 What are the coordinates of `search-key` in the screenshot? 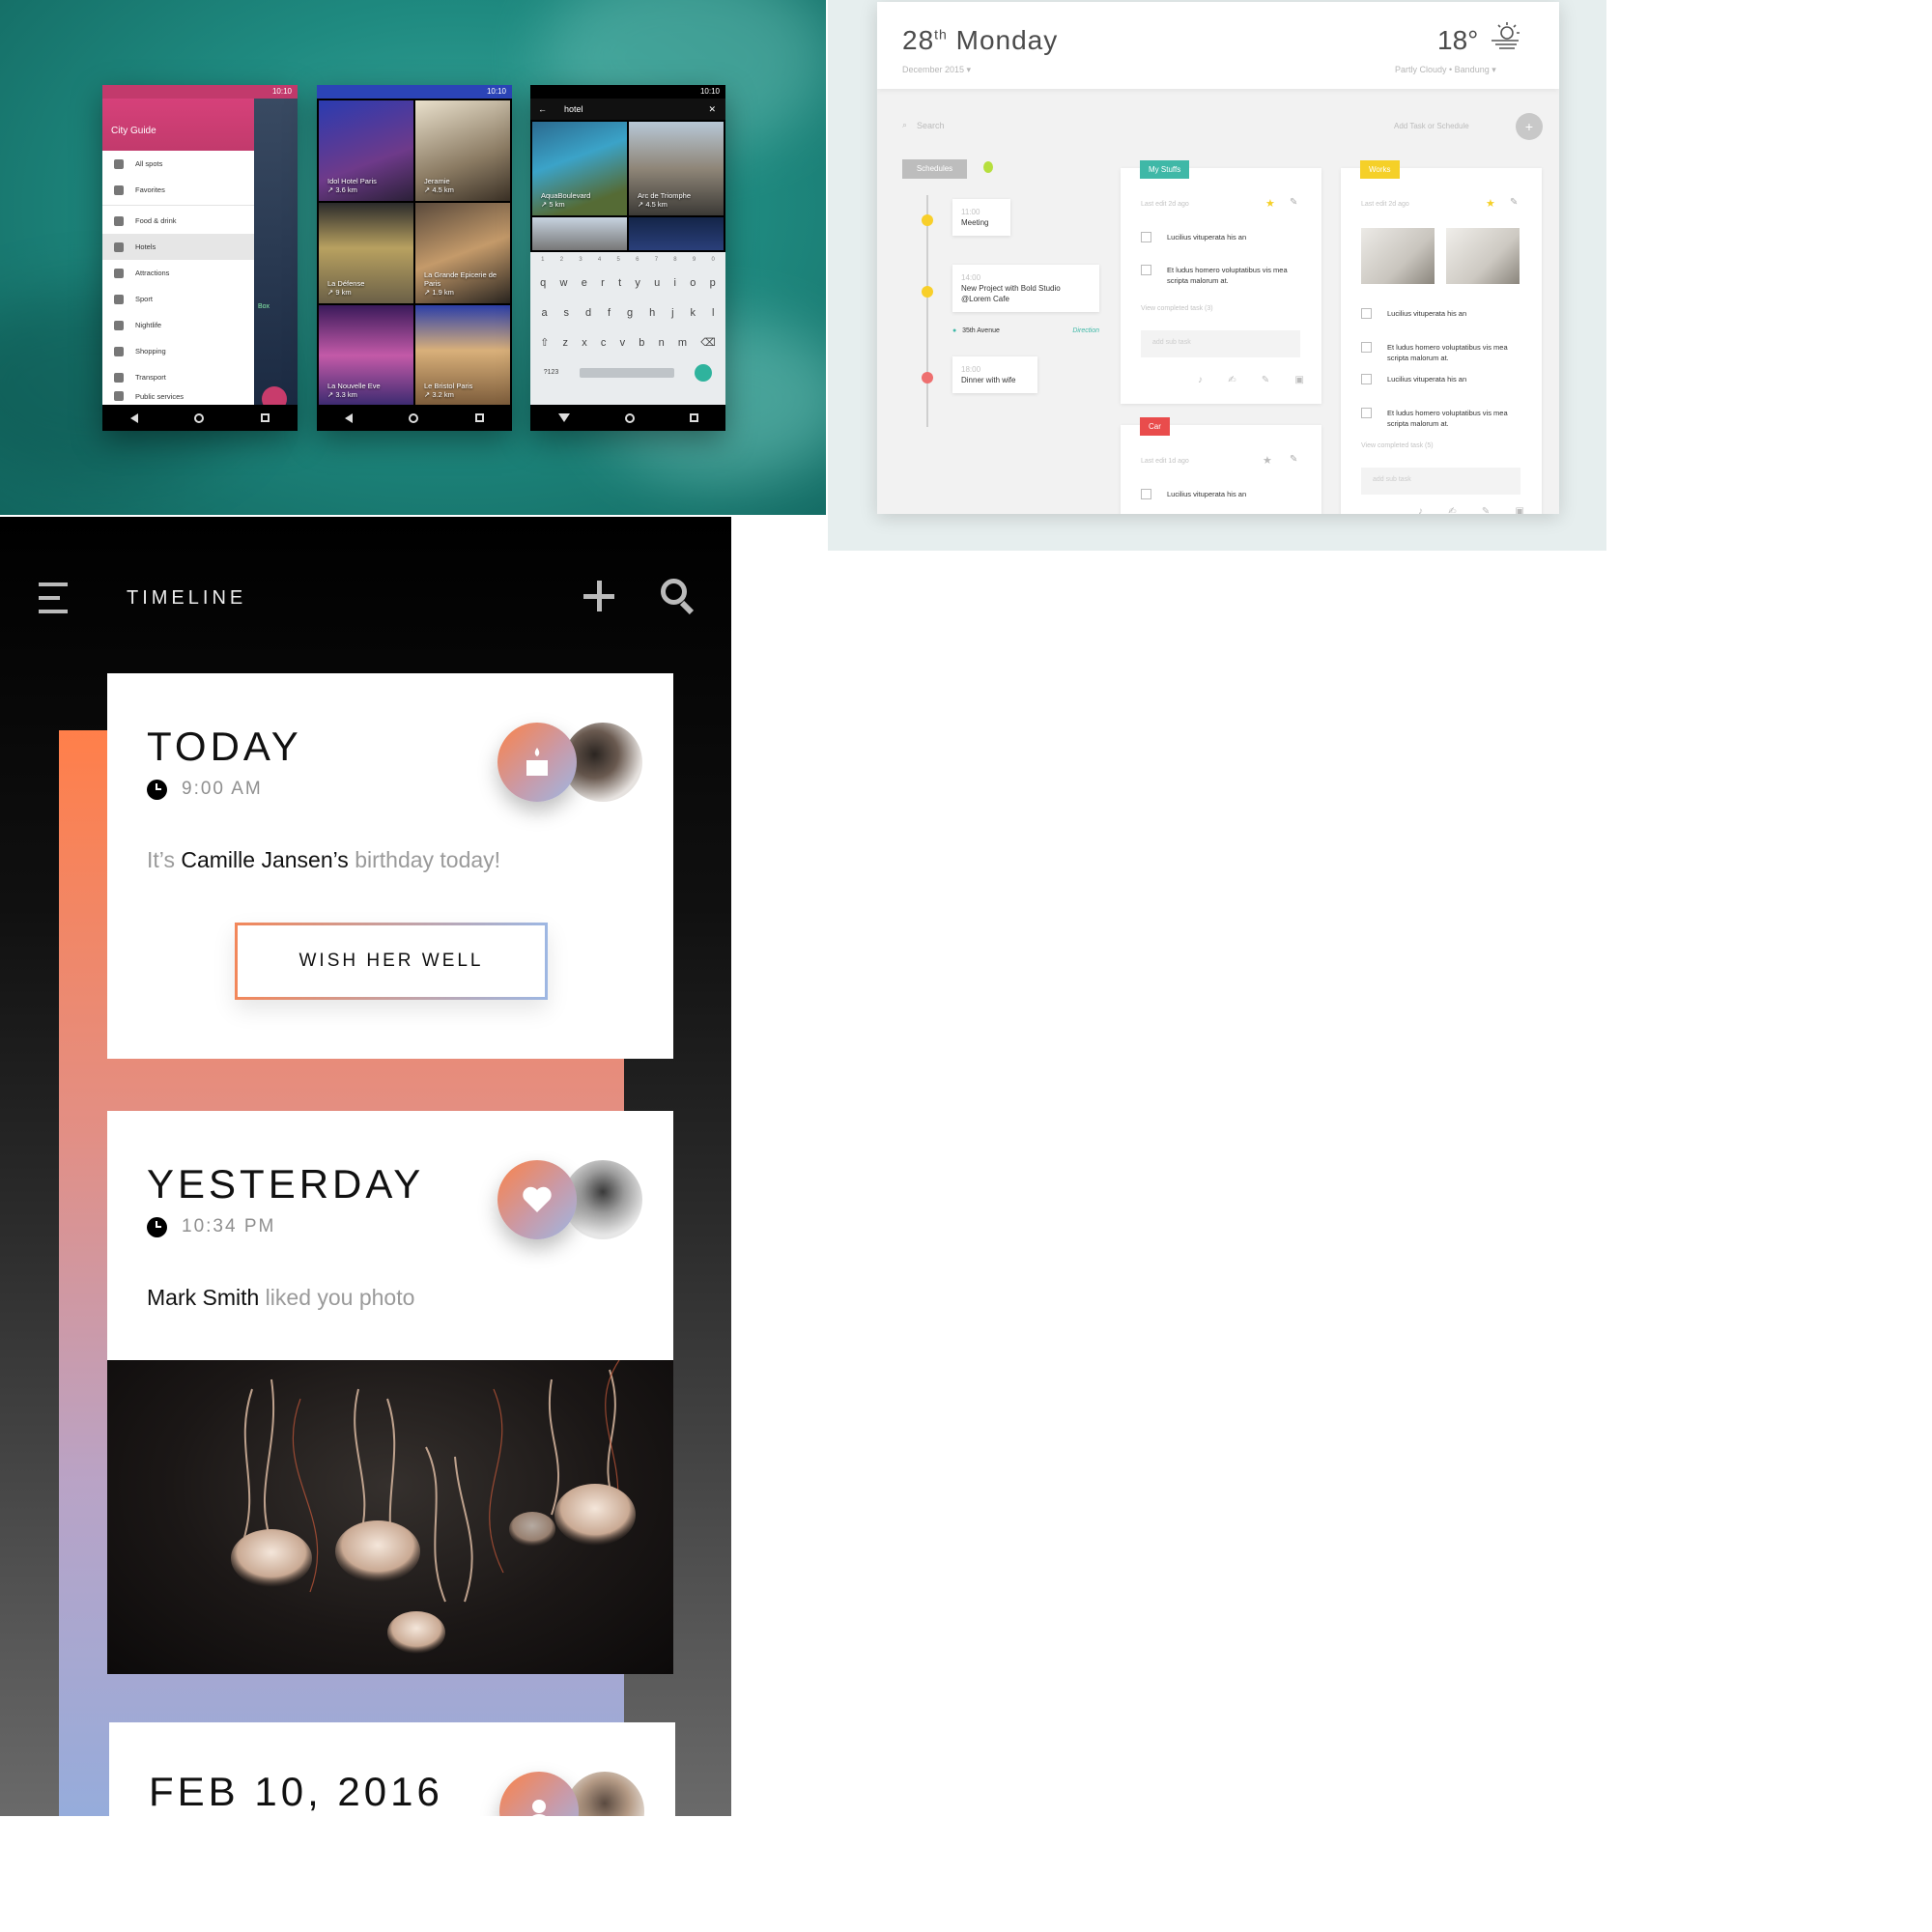 It's located at (704, 372).